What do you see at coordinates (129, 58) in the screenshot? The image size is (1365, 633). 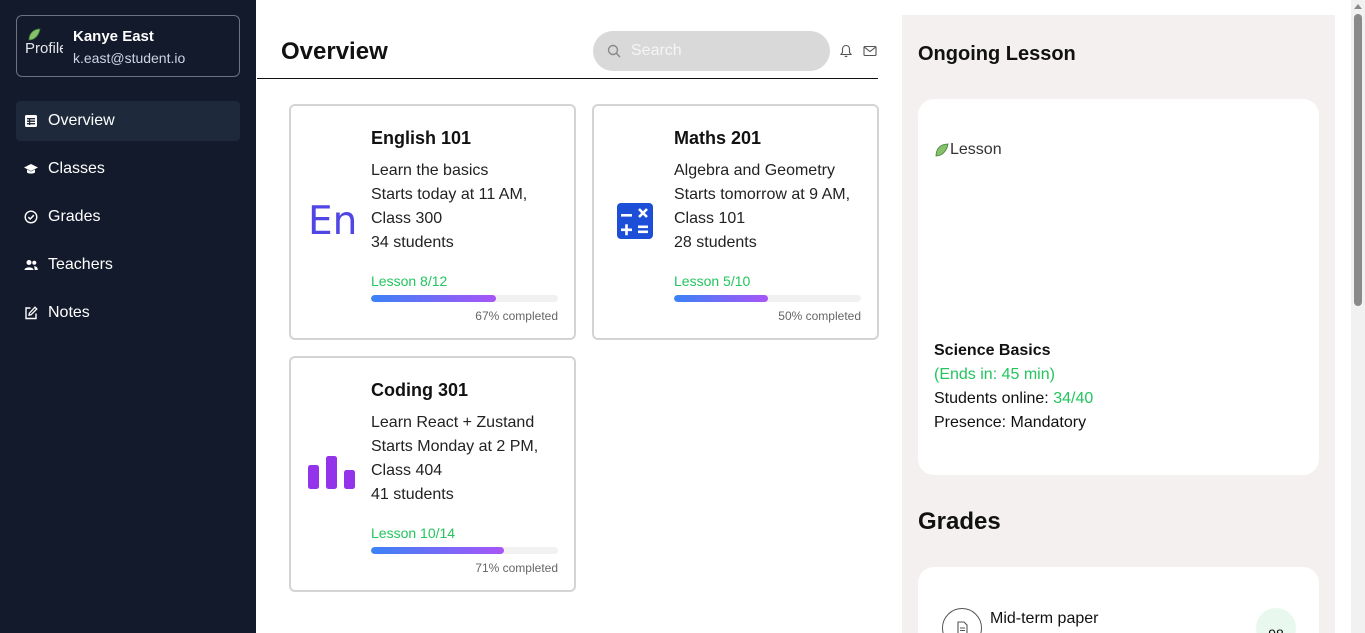 I see `profile-email: k.east@student.io` at bounding box center [129, 58].